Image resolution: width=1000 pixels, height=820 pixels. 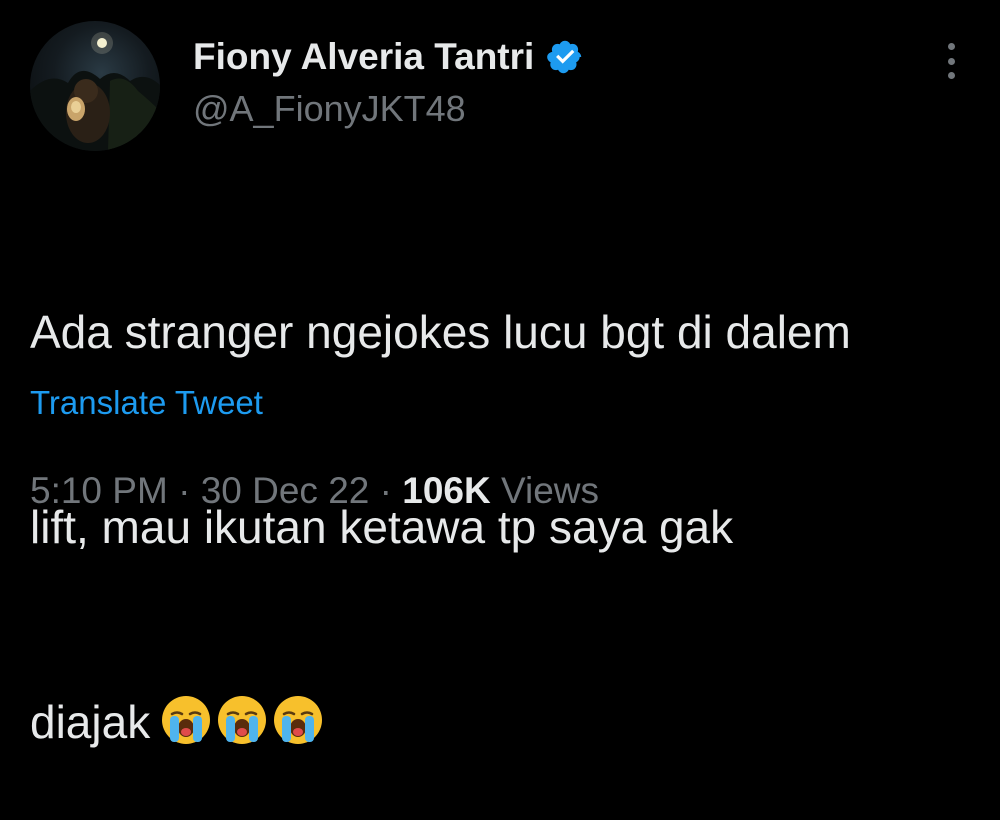 I want to click on profile-photo, so click(x=95, y=91).